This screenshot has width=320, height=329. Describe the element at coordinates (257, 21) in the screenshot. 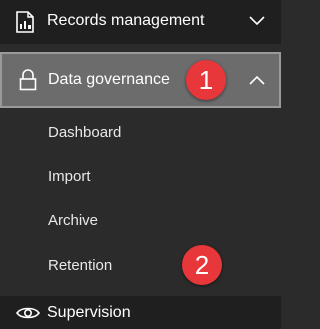

I see `chevron-down-icon` at that location.